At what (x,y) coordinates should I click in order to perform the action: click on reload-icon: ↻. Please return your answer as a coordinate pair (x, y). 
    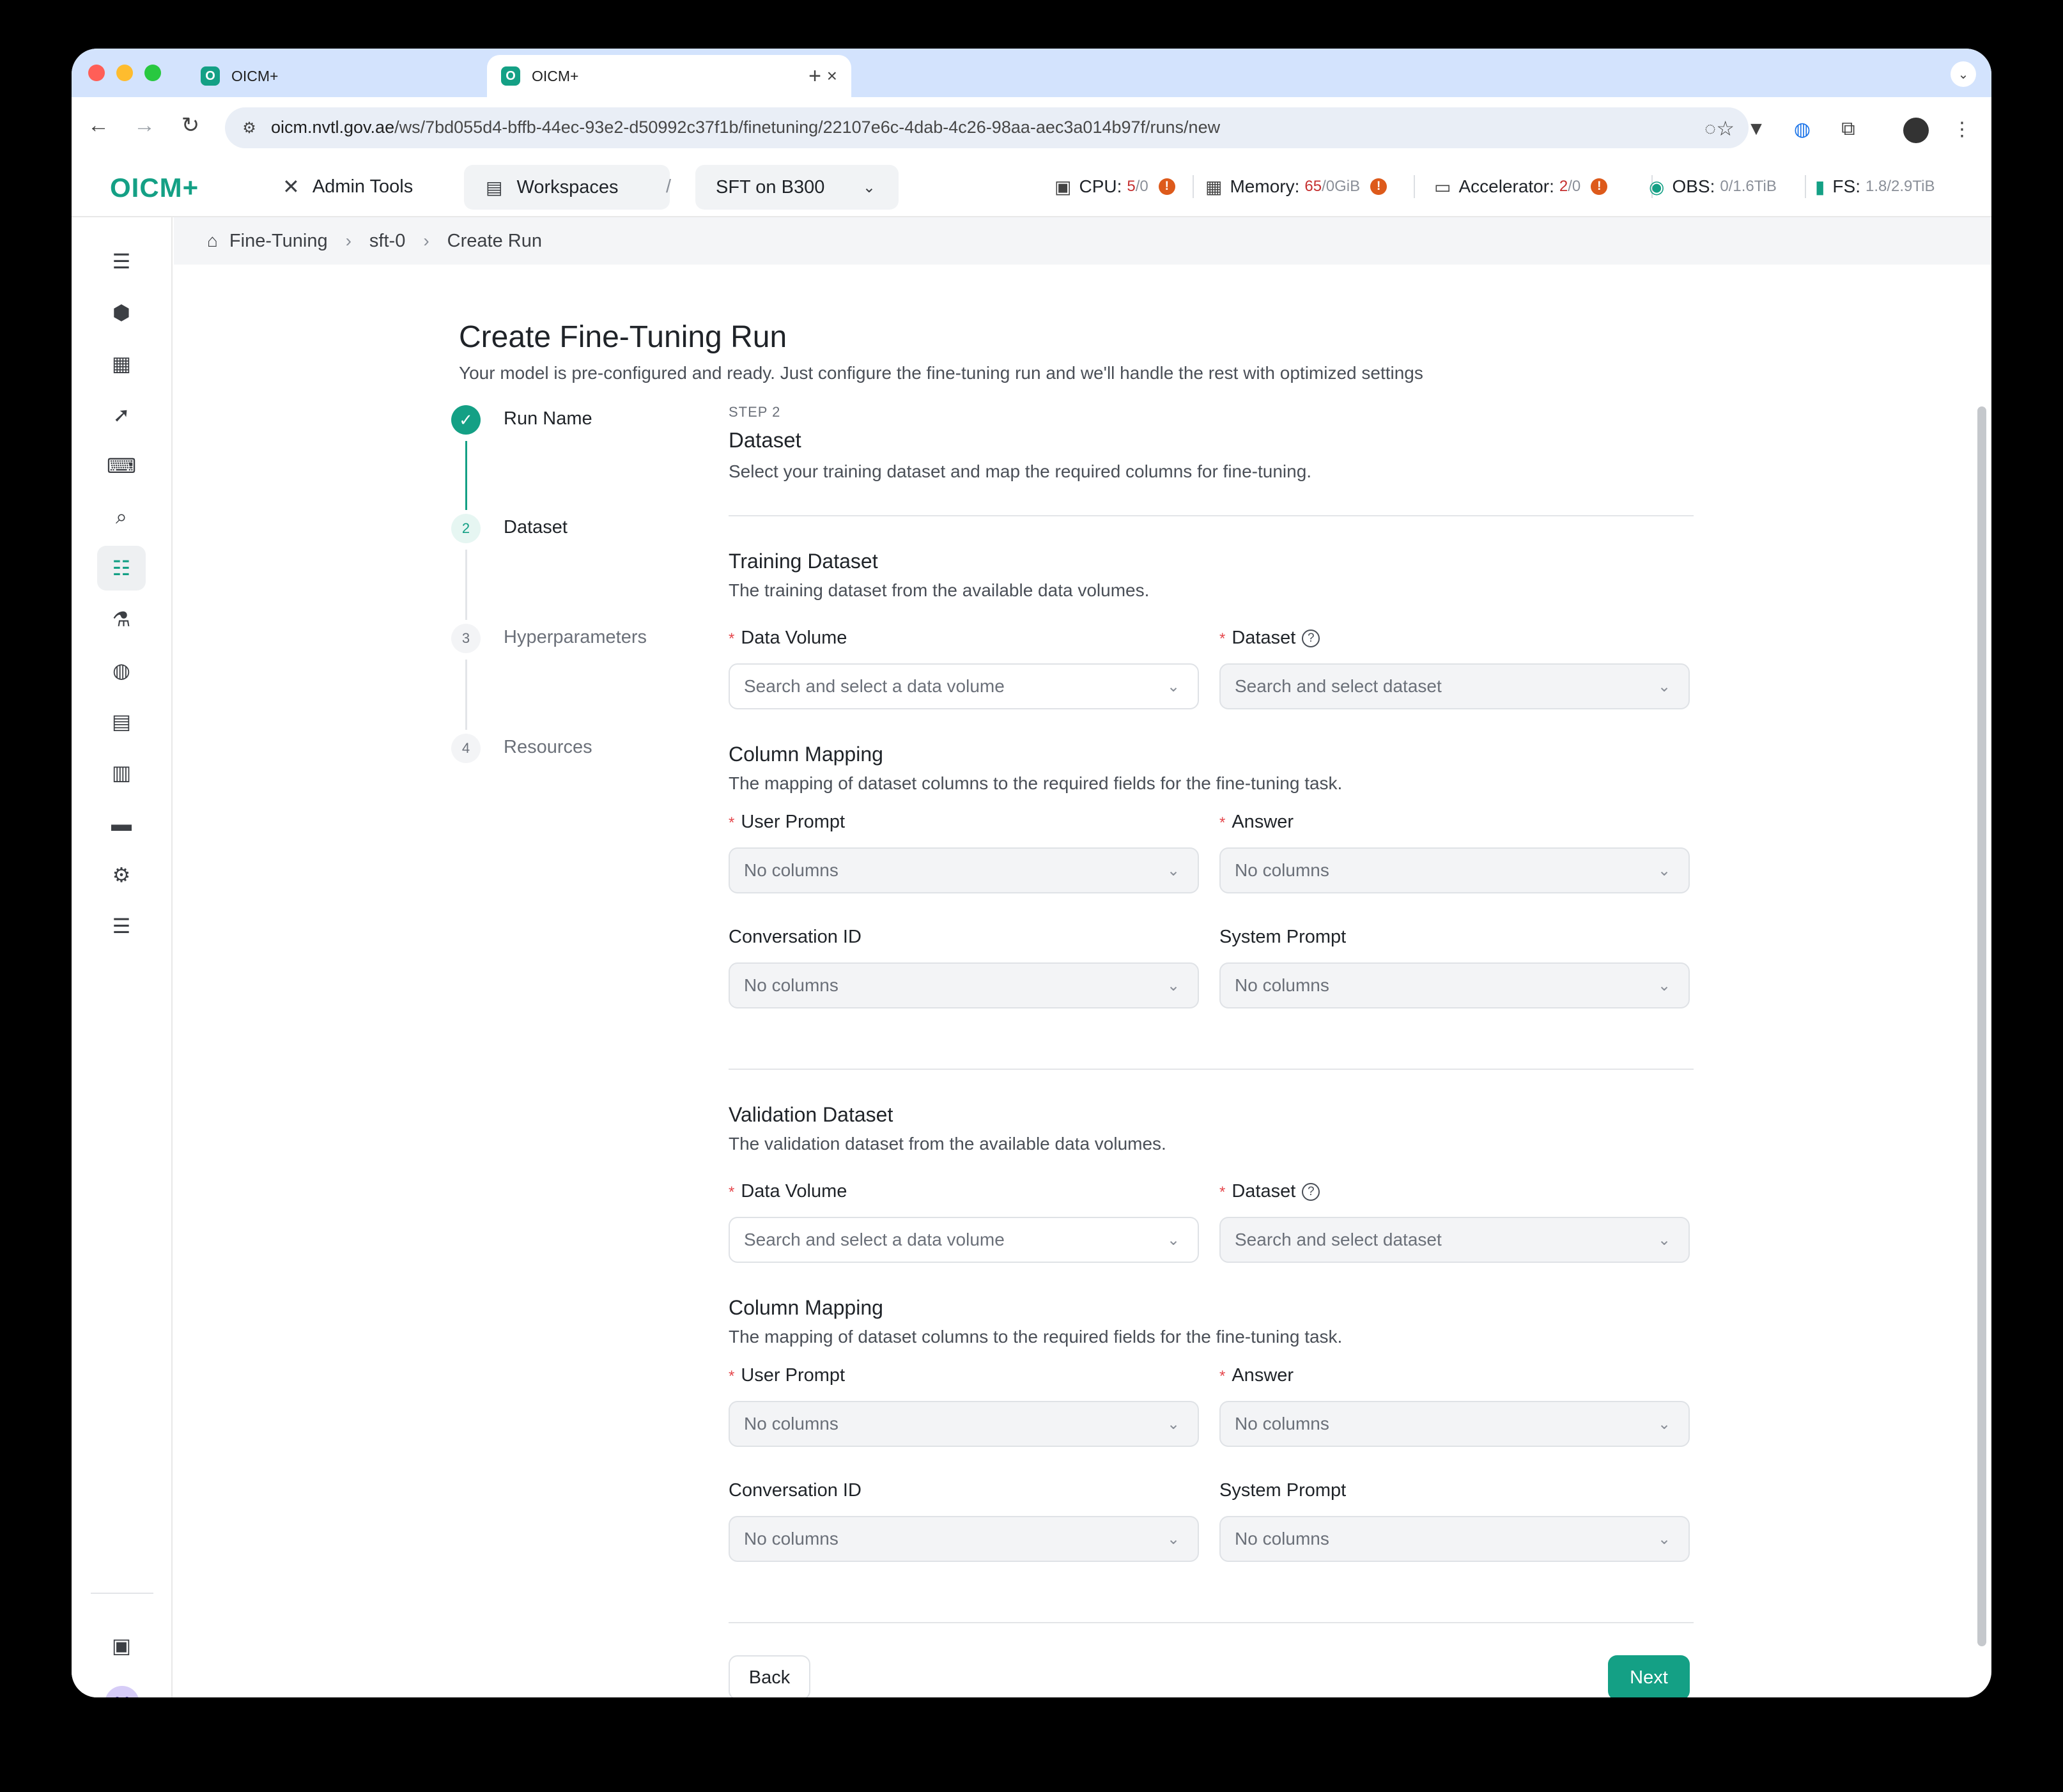
    Looking at the image, I should click on (190, 125).